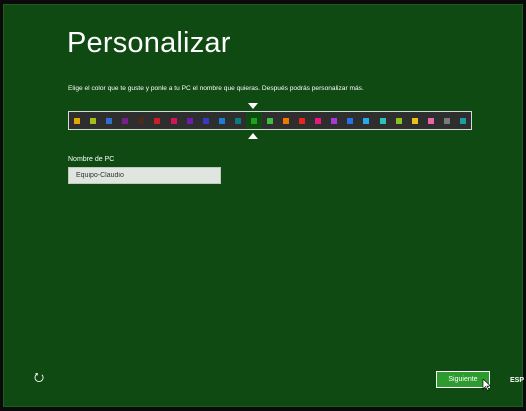  What do you see at coordinates (144, 175) in the screenshot?
I see `pc-name-input` at bounding box center [144, 175].